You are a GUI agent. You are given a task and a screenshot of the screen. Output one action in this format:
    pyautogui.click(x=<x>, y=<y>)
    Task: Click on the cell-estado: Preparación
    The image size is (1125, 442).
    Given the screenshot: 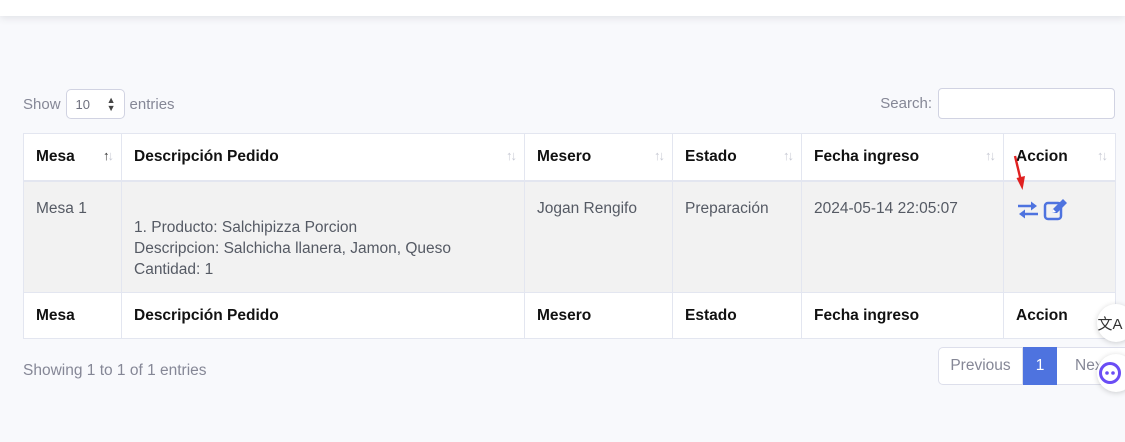 What is the action you would take?
    pyautogui.click(x=737, y=236)
    